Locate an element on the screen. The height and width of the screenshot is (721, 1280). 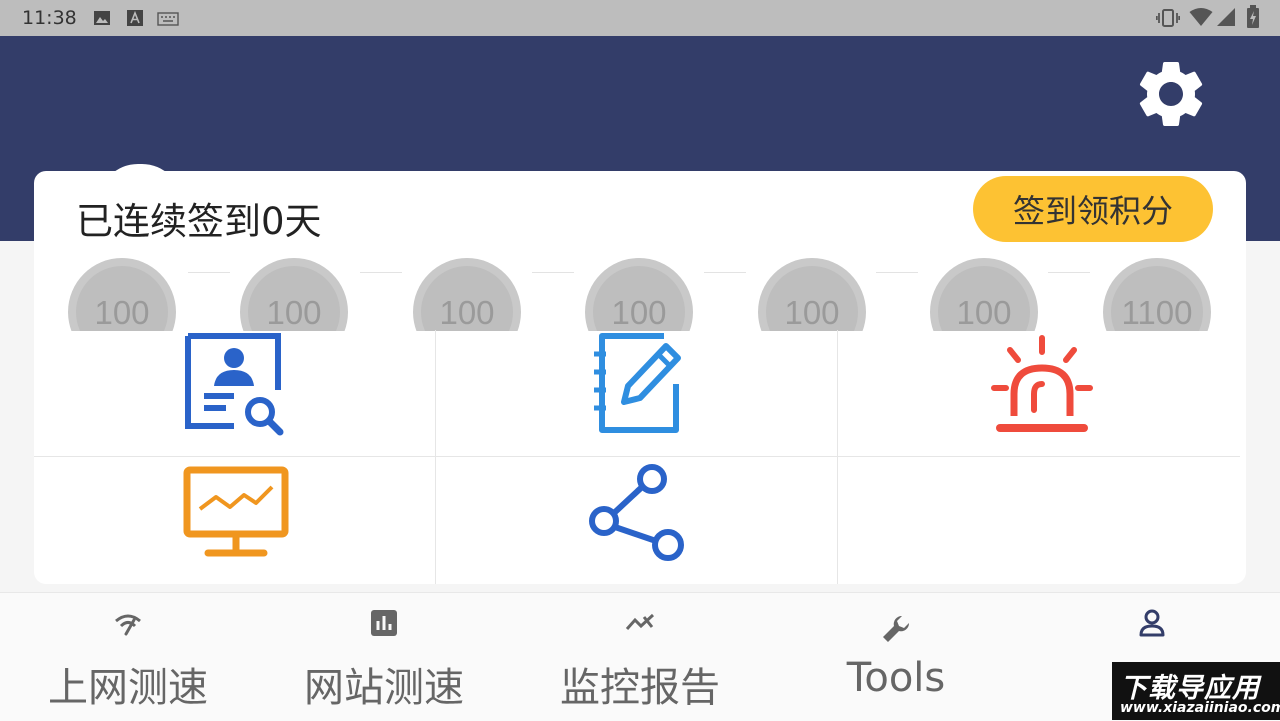
person-icon is located at coordinates (1152, 623).